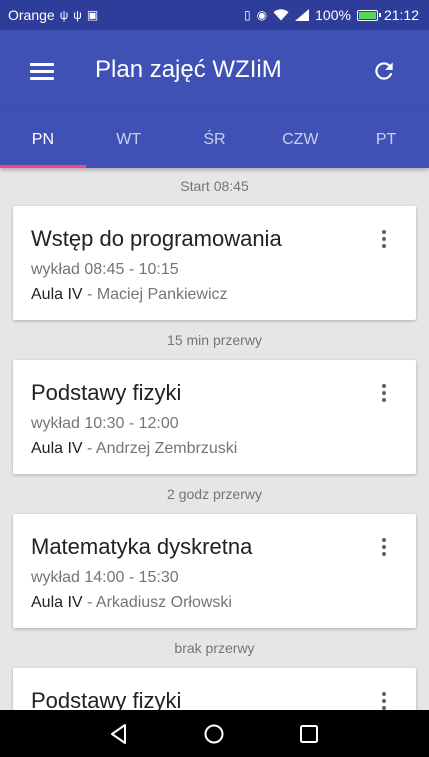  What do you see at coordinates (262, 15) in the screenshot?
I see `eye-icon: ◉` at bounding box center [262, 15].